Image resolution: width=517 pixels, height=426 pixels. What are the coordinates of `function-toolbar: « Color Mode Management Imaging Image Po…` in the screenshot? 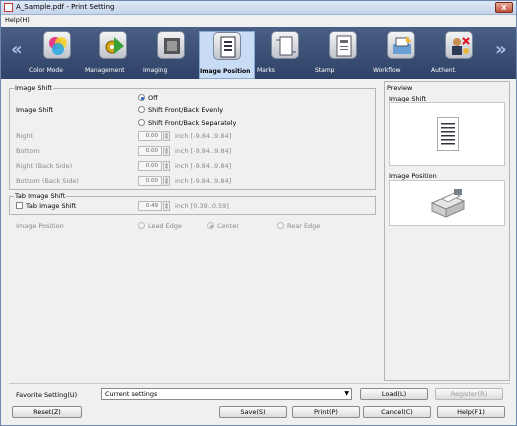 It's located at (258, 53).